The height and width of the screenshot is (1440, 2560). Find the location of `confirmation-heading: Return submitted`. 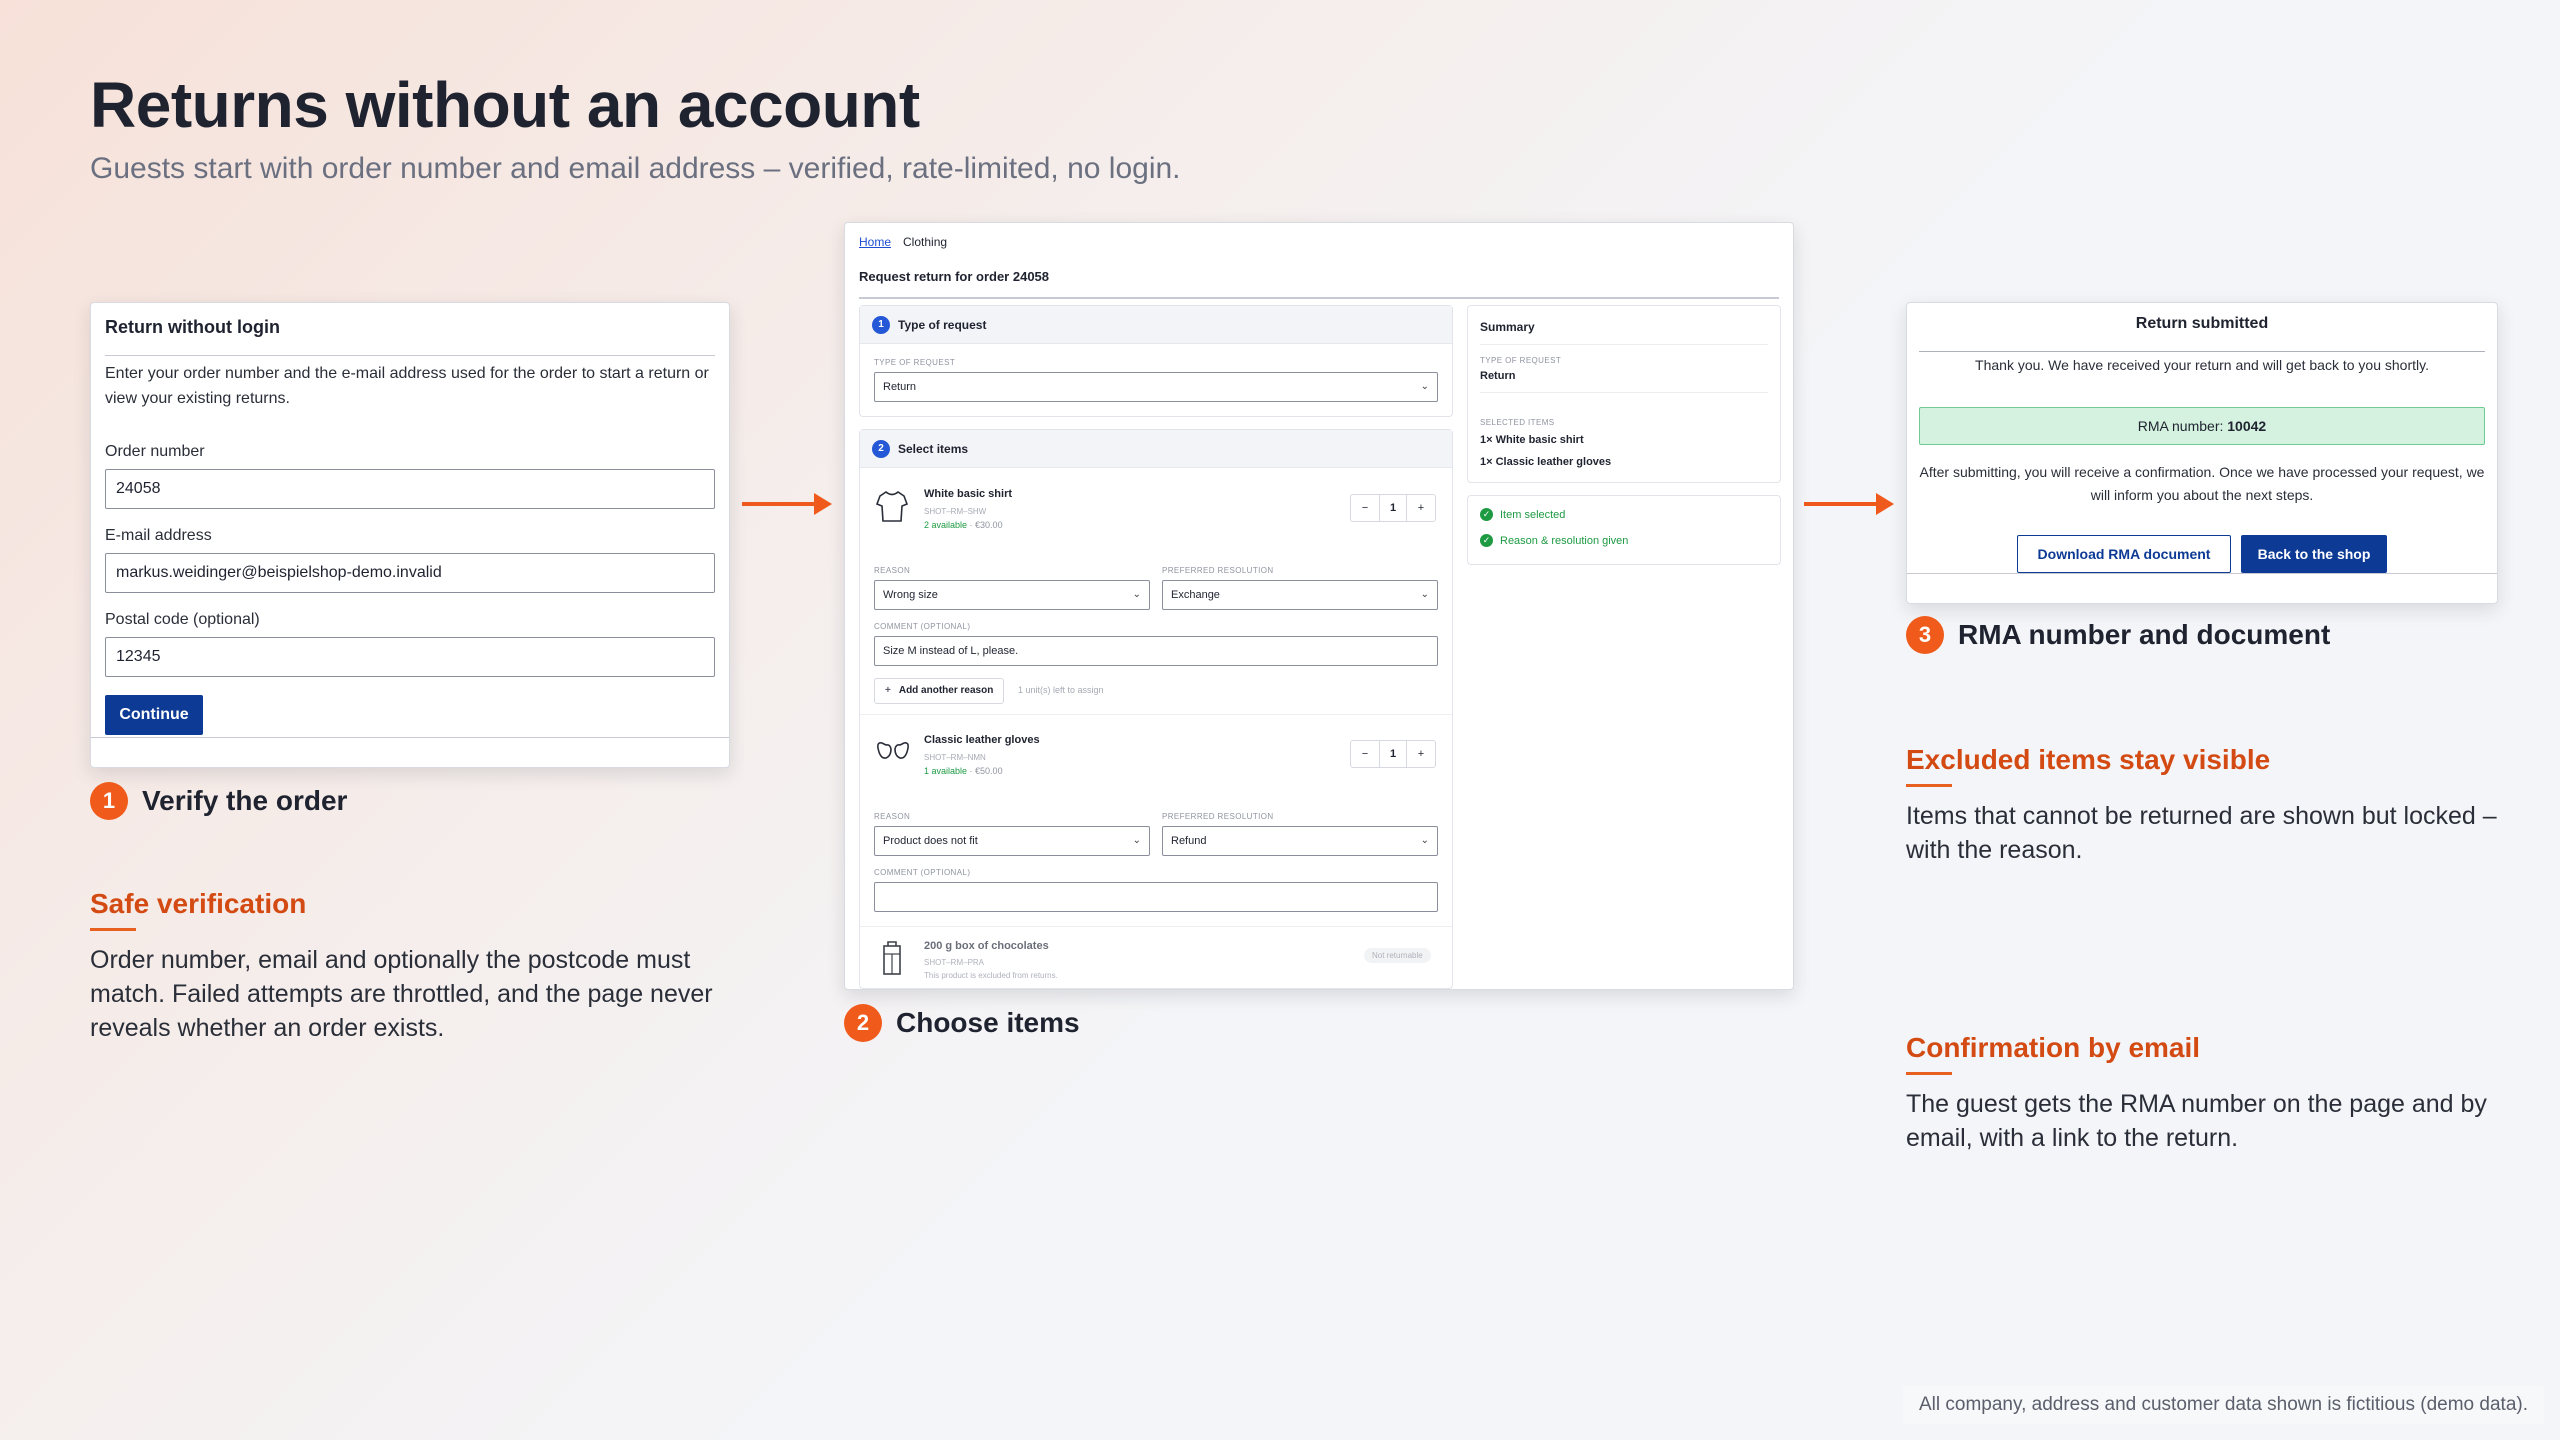

confirmation-heading: Return submitted is located at coordinates (2202, 323).